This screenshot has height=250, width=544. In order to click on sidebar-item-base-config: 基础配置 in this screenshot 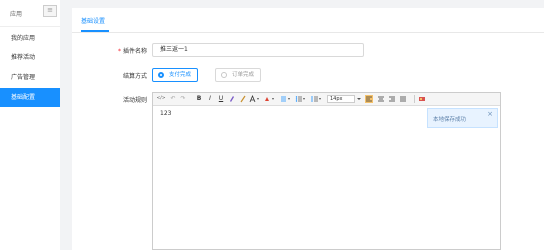, I will do `click(30, 97)`.